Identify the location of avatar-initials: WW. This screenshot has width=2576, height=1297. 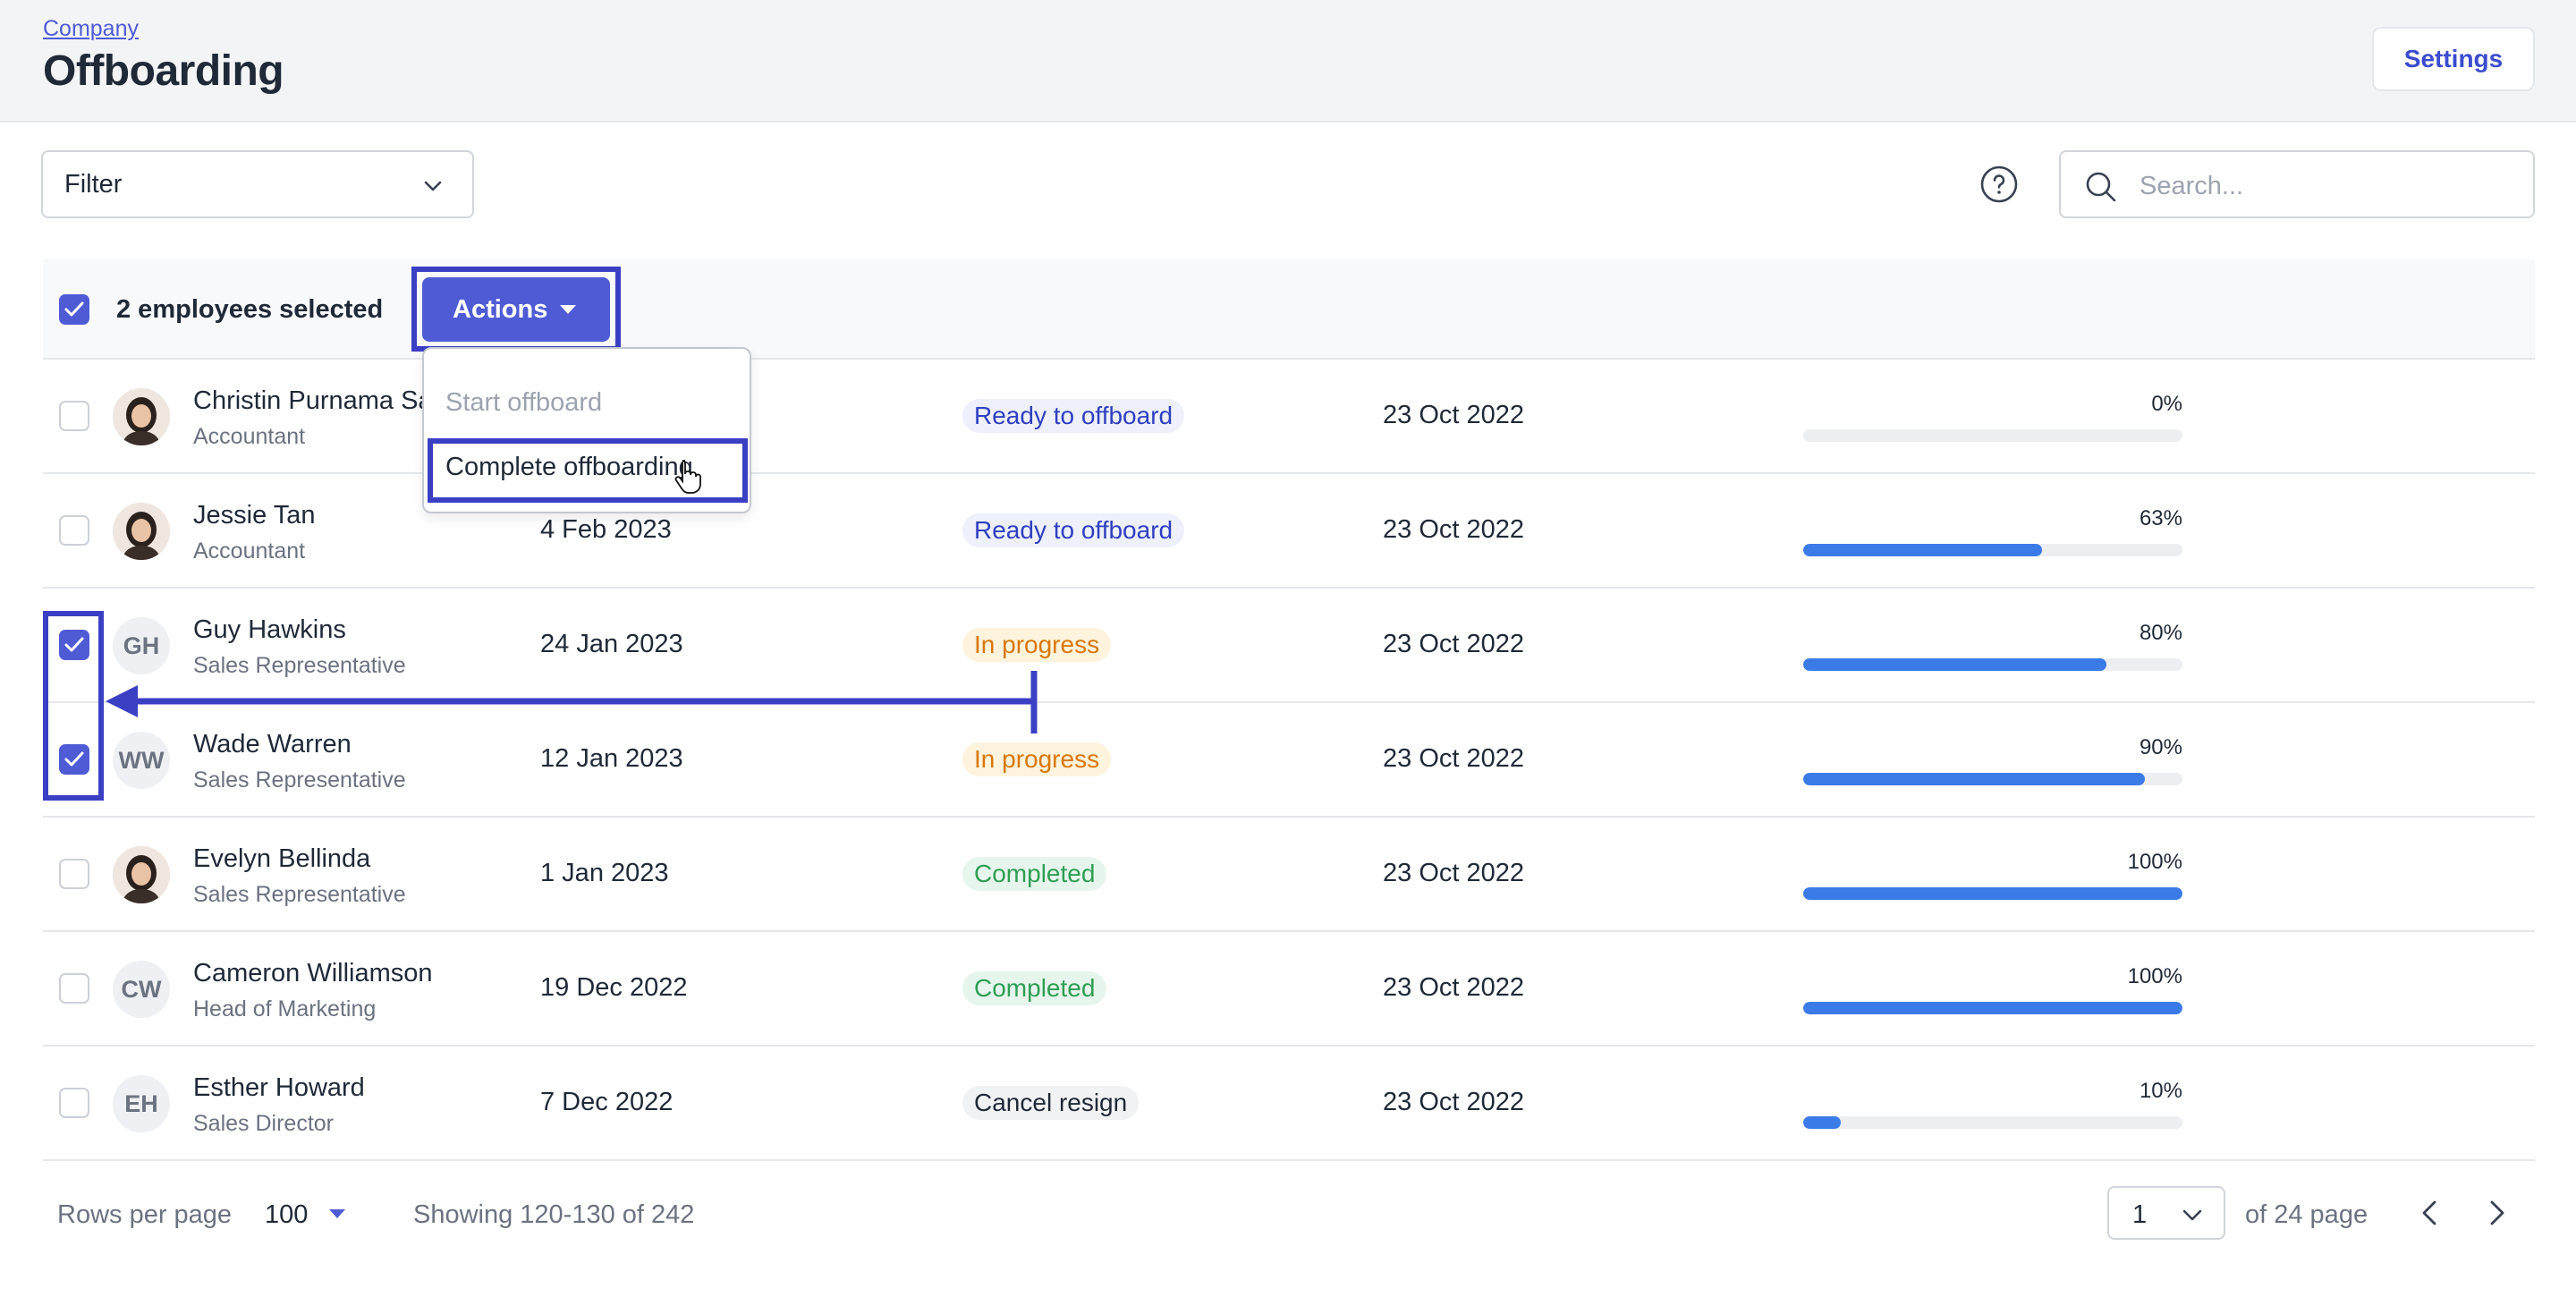
(141, 760).